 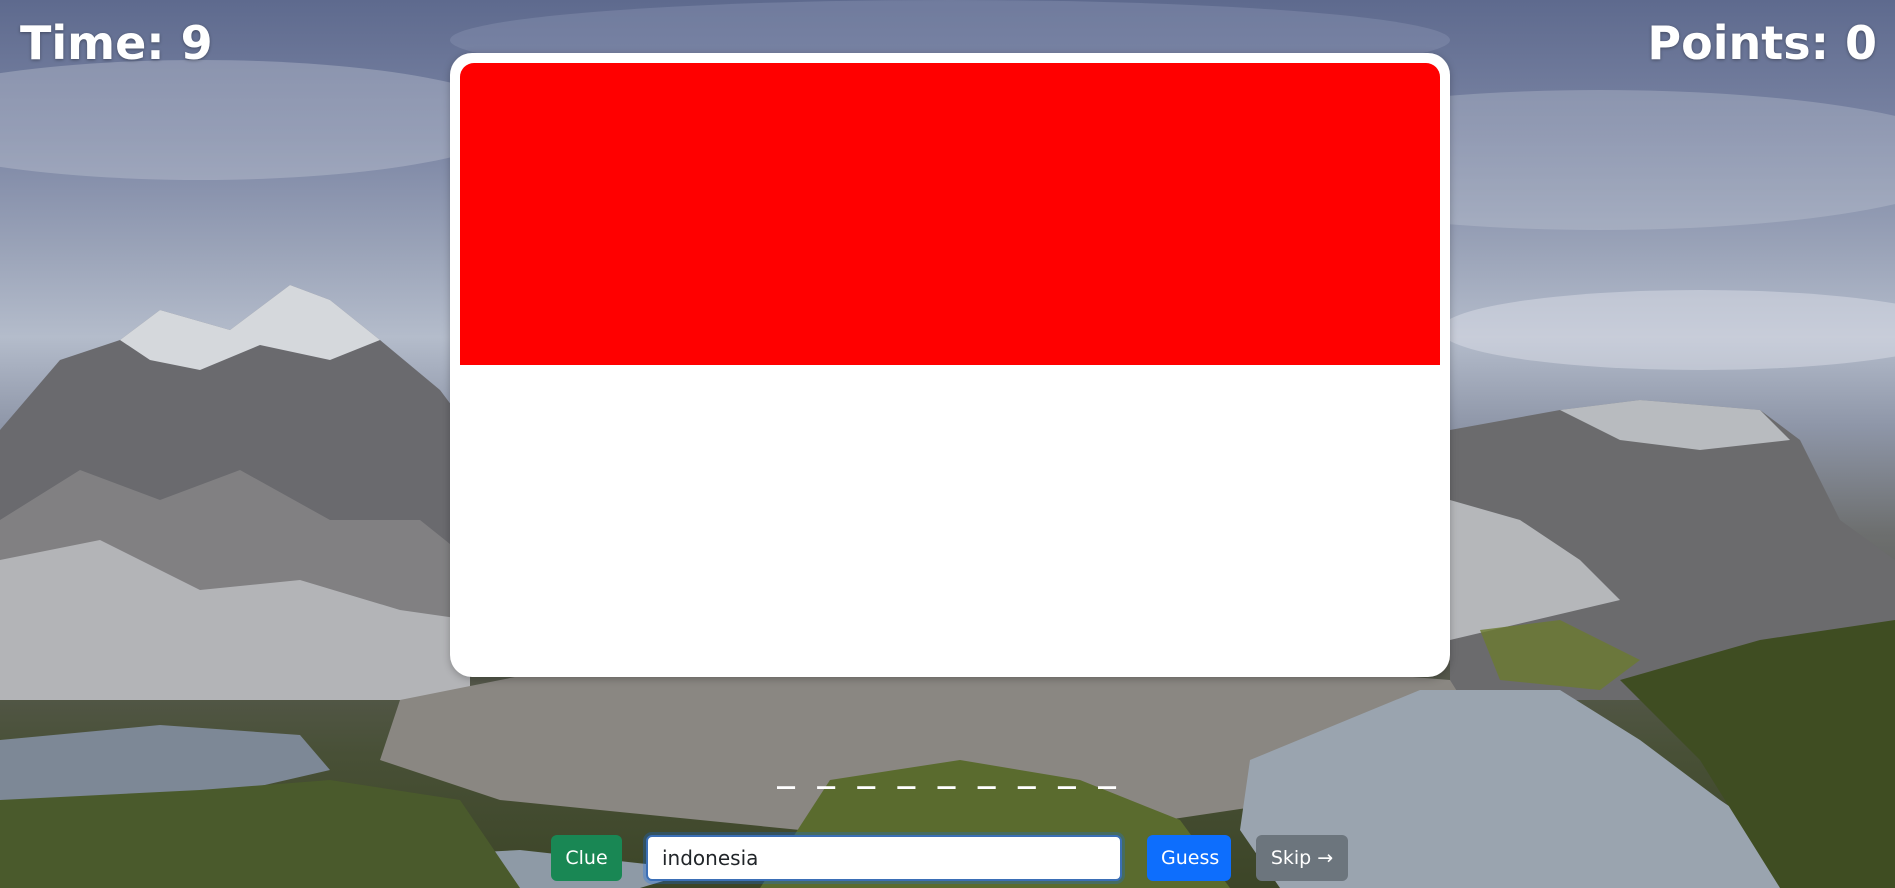 I want to click on clue-button: Clue, so click(x=586, y=858).